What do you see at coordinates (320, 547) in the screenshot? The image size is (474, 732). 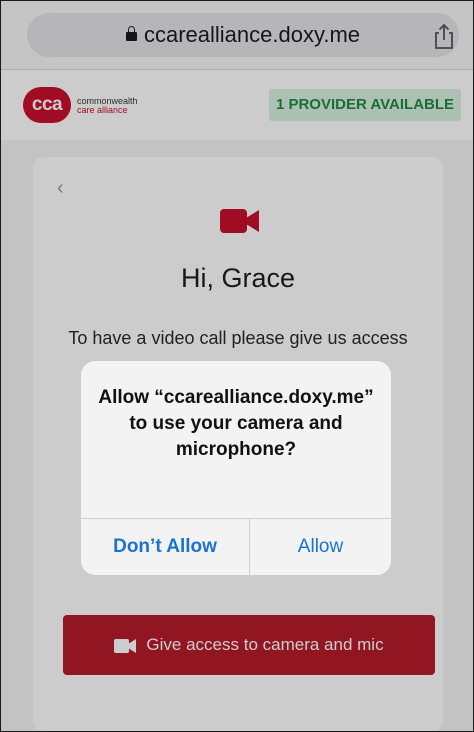 I see `allow-button: Allow` at bounding box center [320, 547].